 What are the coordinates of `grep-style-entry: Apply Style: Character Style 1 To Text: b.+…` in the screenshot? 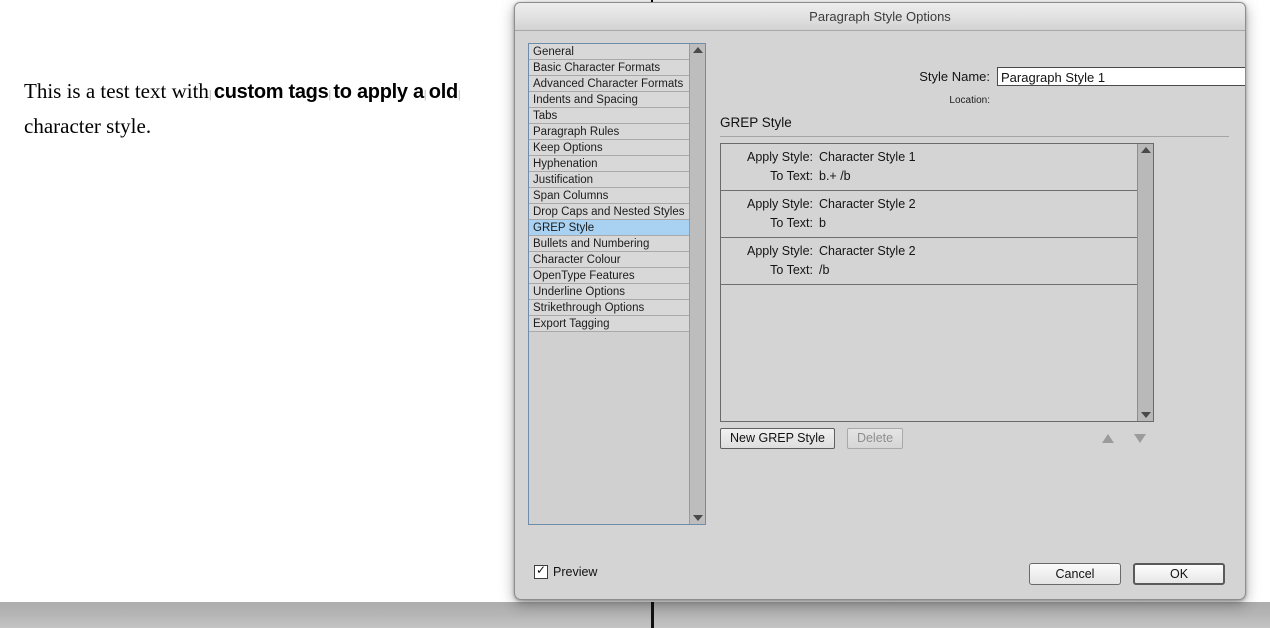 It's located at (929, 167).